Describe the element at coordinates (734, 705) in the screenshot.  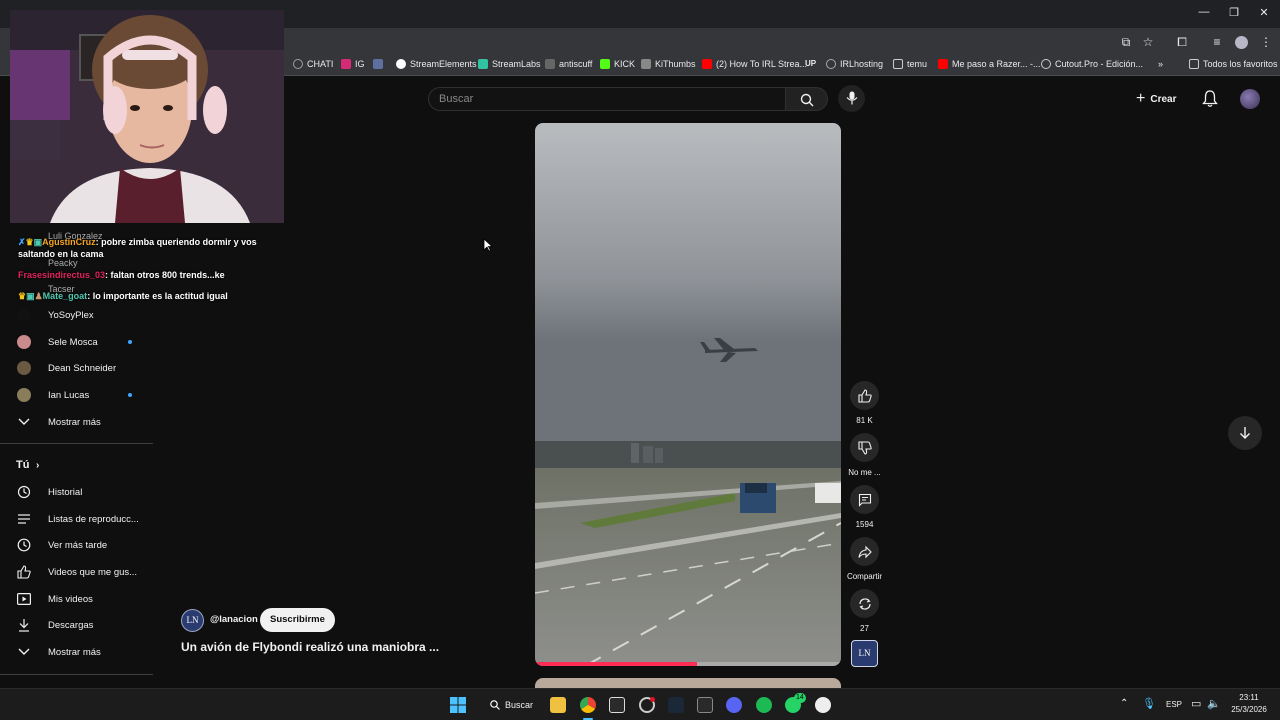
I see `discord-icon` at that location.